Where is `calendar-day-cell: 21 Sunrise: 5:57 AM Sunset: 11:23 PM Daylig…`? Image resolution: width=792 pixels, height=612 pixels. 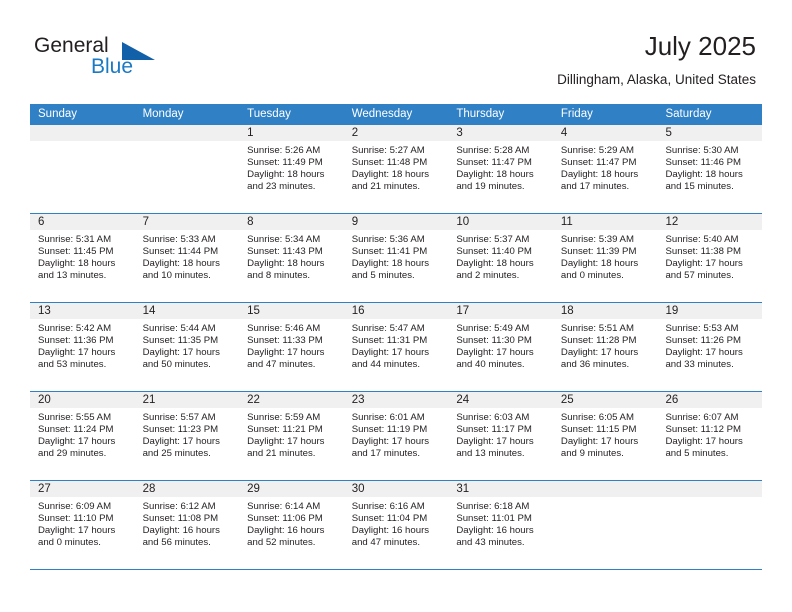 calendar-day-cell: 21 Sunrise: 5:57 AM Sunset: 11:23 PM Daylig… is located at coordinates (187, 436).